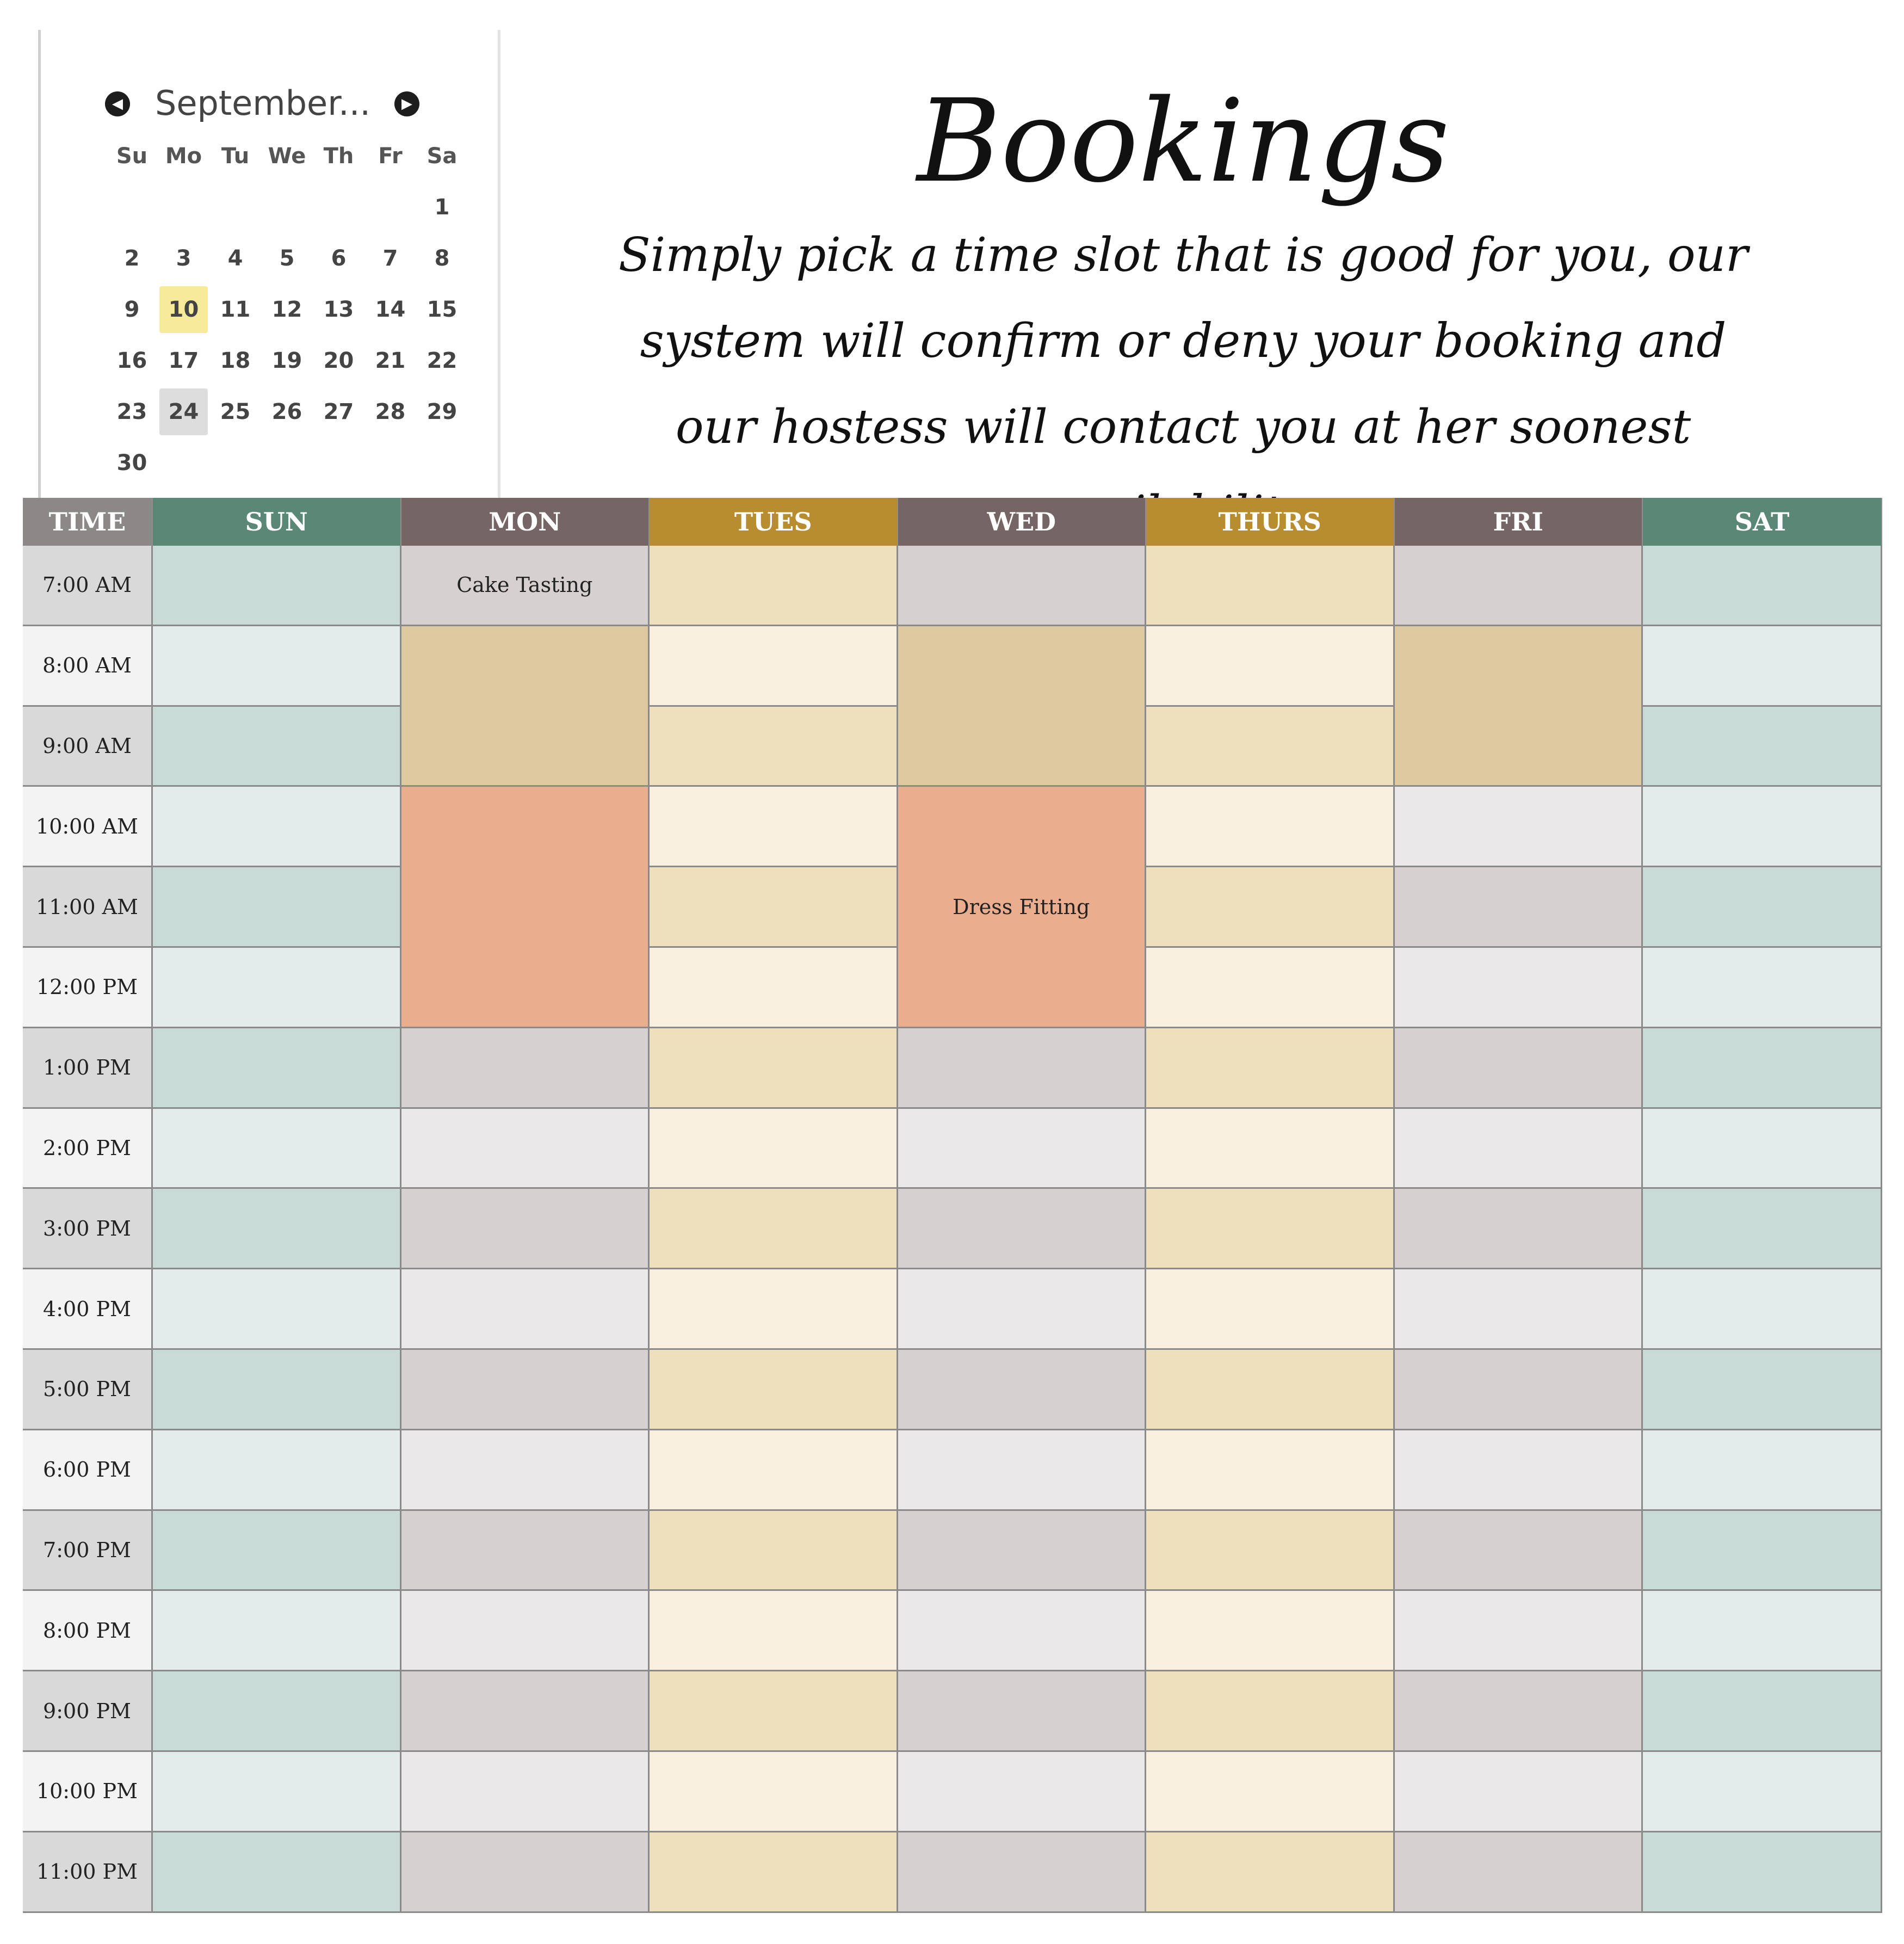 This screenshot has height=1944, width=1904. What do you see at coordinates (132, 361) in the screenshot?
I see `calendar-day: 16` at bounding box center [132, 361].